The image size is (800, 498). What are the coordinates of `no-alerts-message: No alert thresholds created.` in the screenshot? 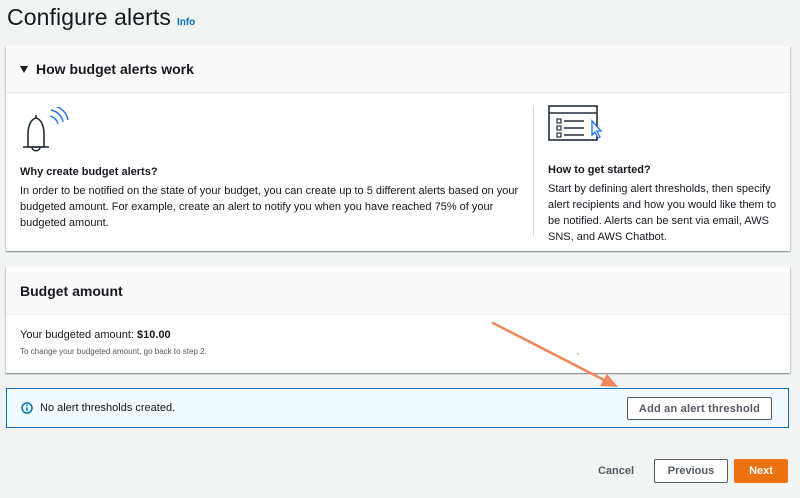 It's located at (108, 408).